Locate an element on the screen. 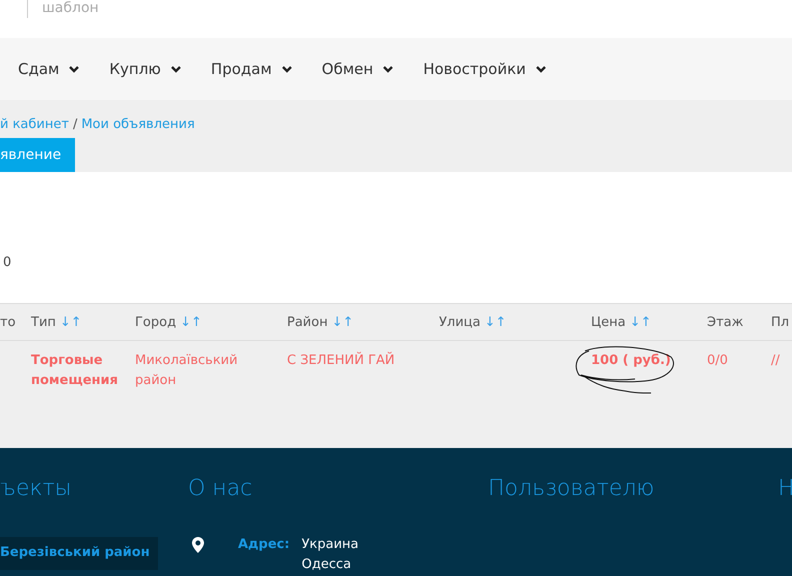 This screenshot has height=576, width=792. footer-heading: Н is located at coordinates (785, 488).